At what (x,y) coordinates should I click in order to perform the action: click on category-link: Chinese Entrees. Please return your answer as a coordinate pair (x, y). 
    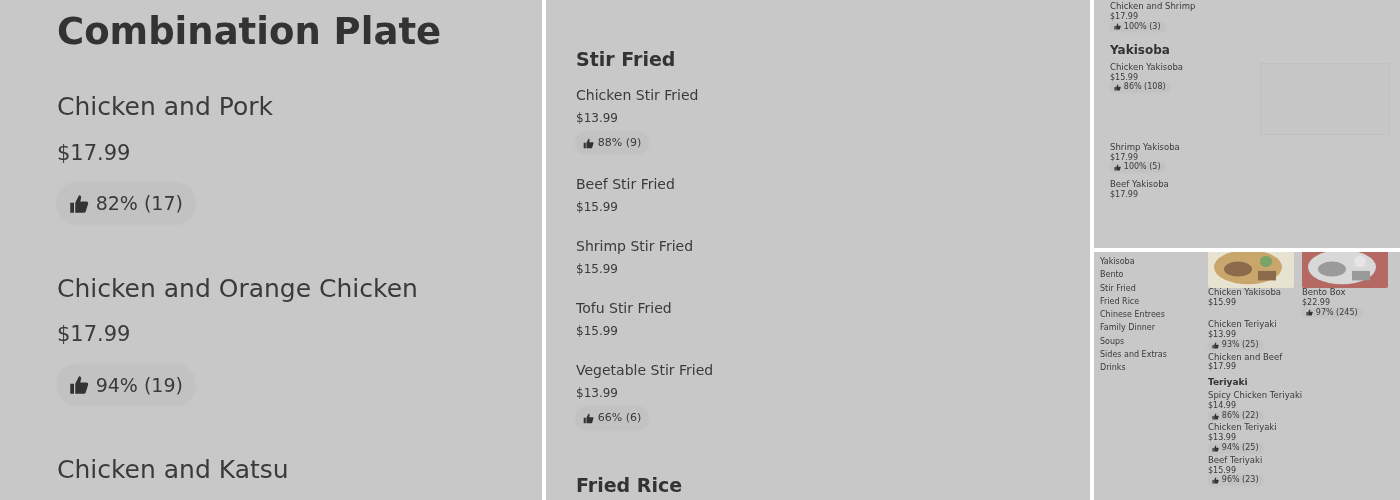
    Looking at the image, I should click on (1154, 315).